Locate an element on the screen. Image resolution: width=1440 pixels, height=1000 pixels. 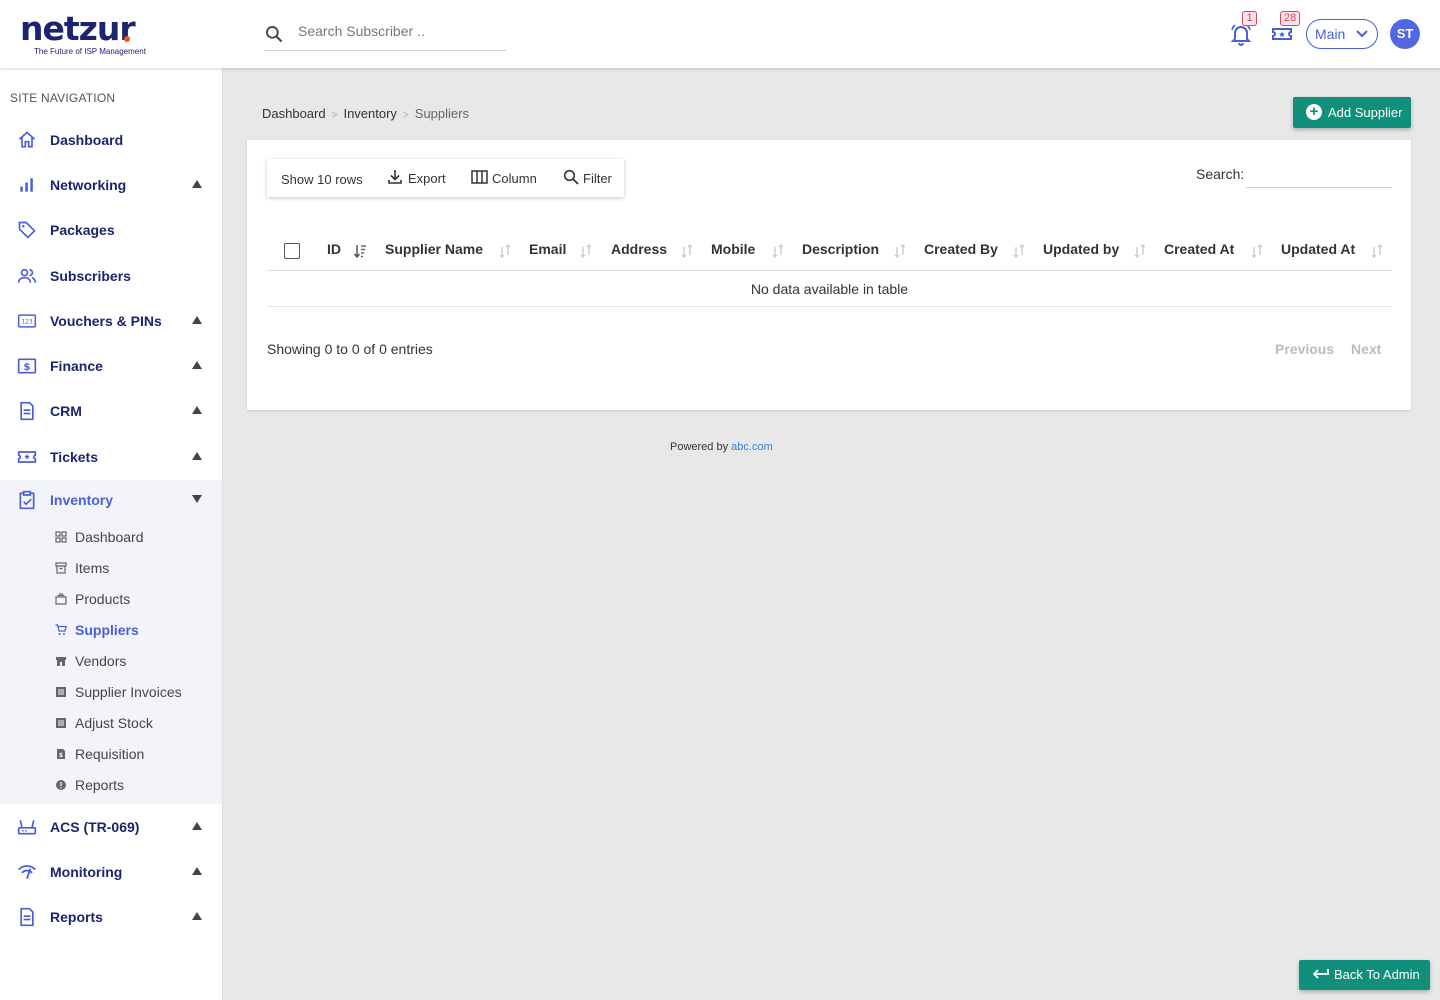
tickets-button: 28 is located at coordinates (1285, 28).